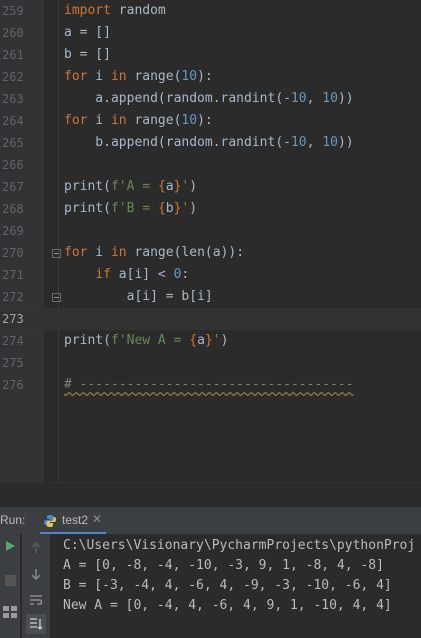 Image resolution: width=421 pixels, height=638 pixels. What do you see at coordinates (36, 586) in the screenshot?
I see `console-toolbar` at bounding box center [36, 586].